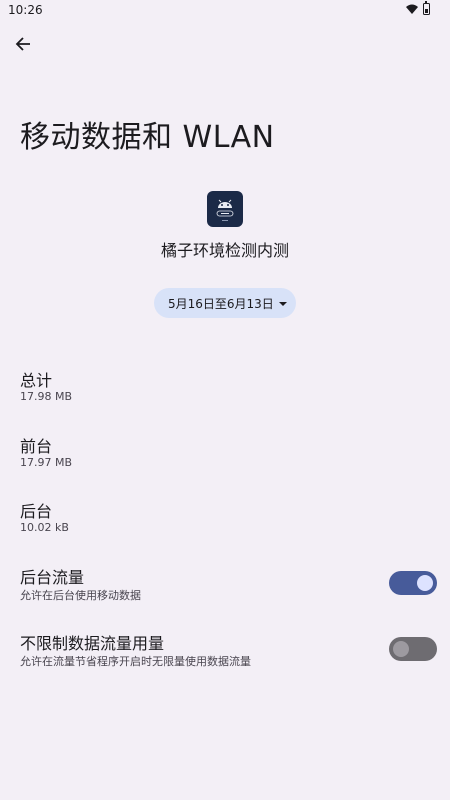 The image size is (450, 800). I want to click on background-data-toggle, so click(413, 583).